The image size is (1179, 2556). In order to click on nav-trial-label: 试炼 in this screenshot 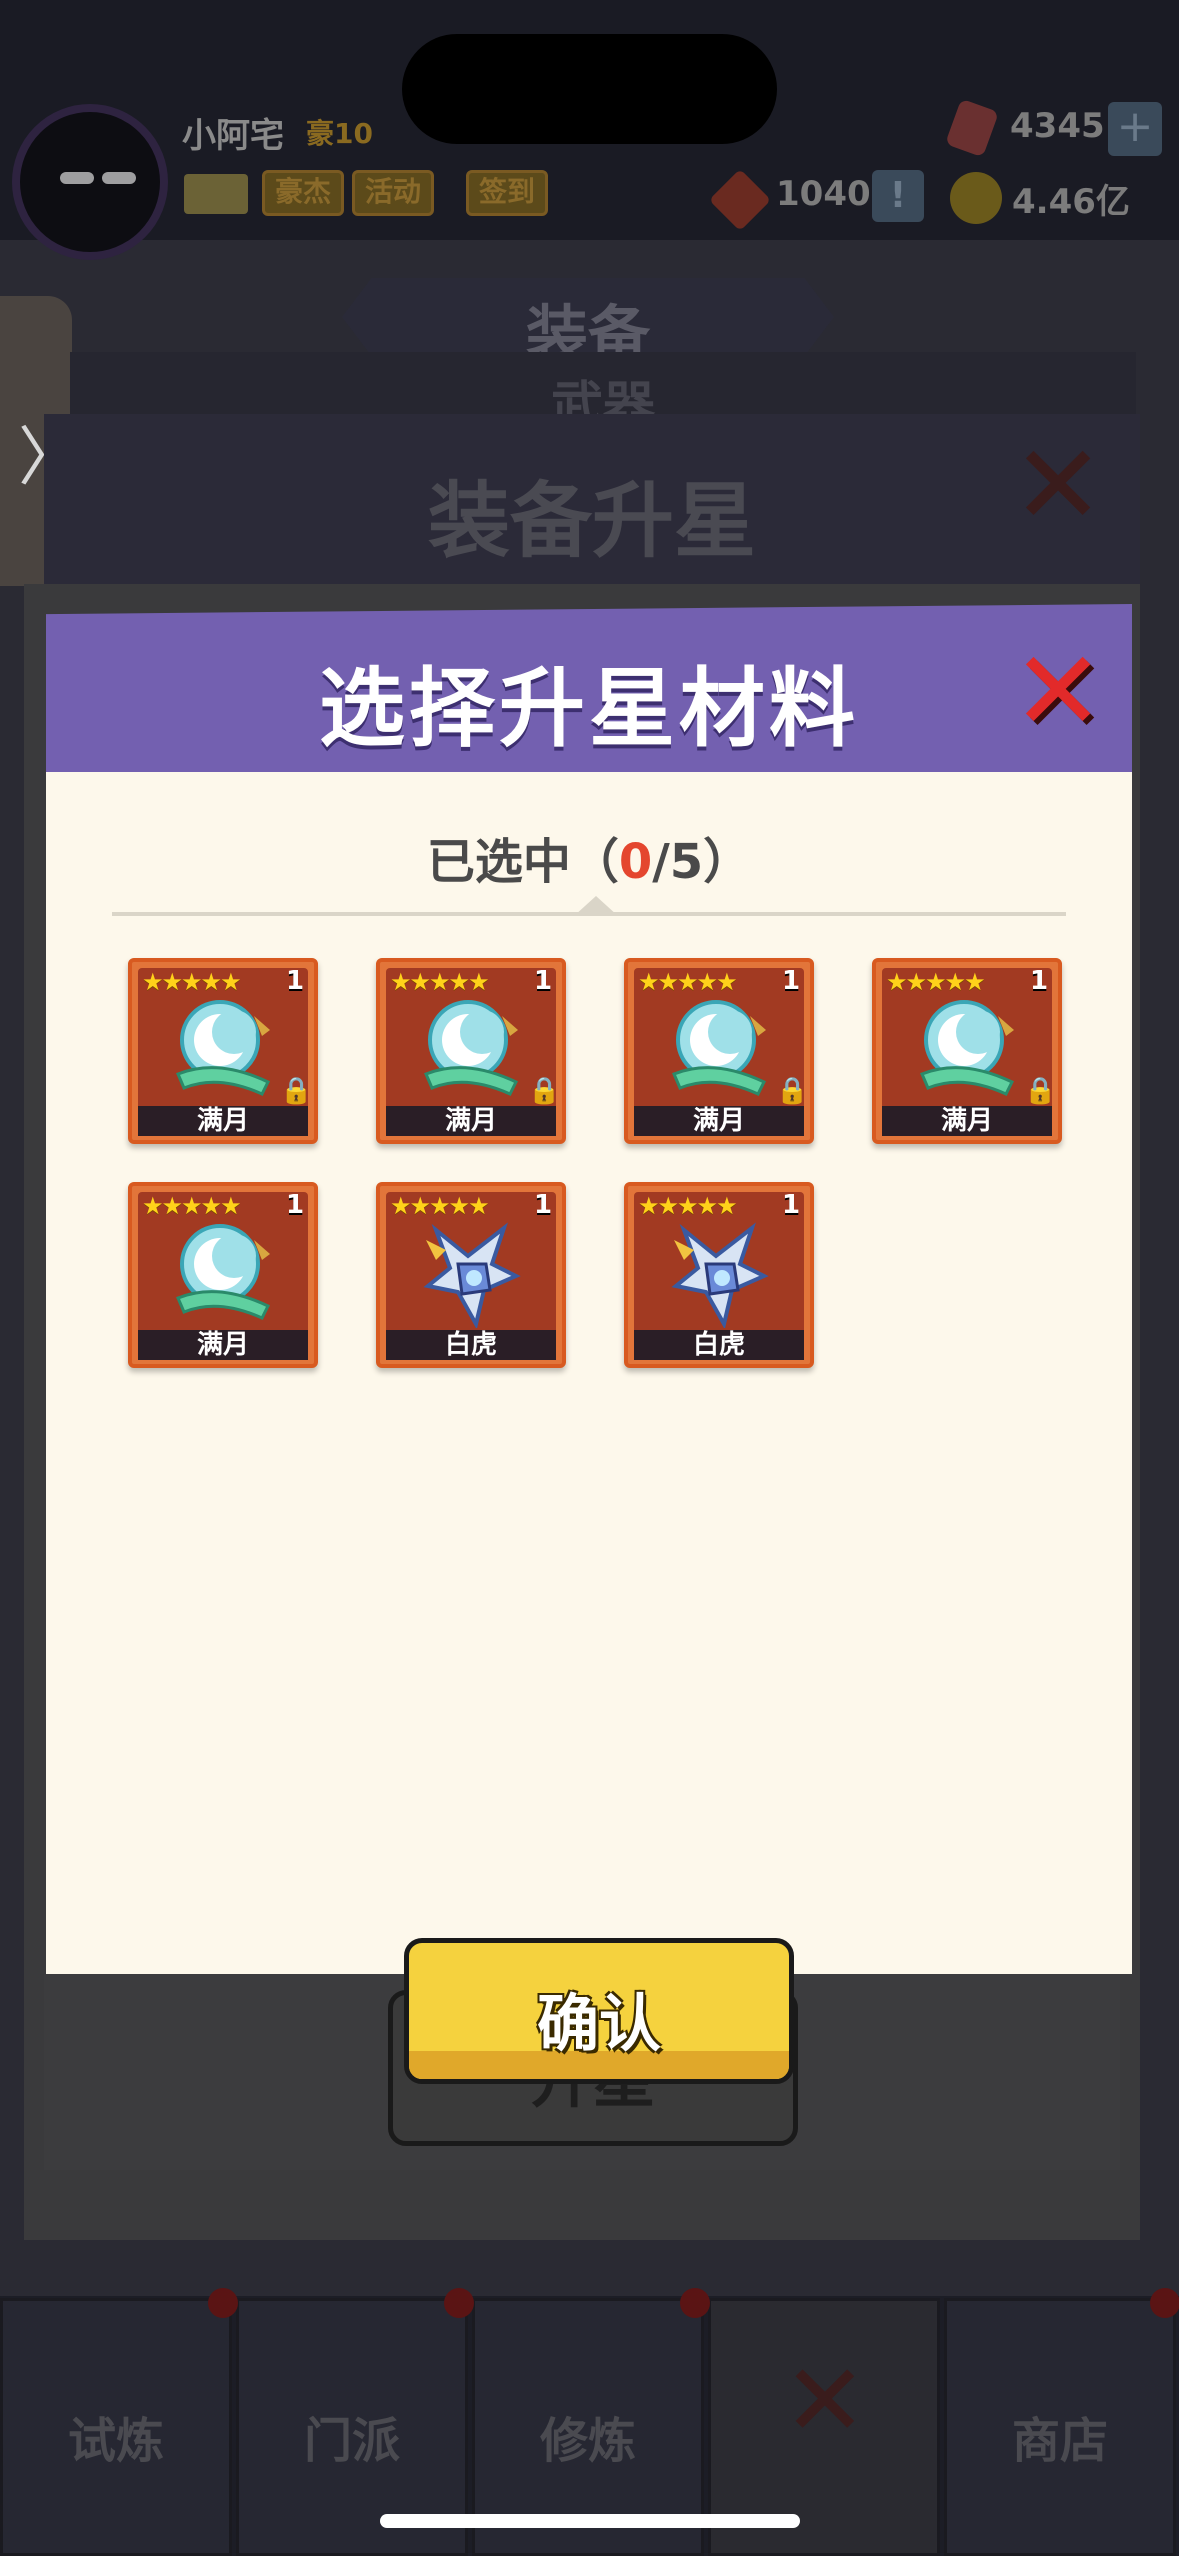, I will do `click(115, 2441)`.